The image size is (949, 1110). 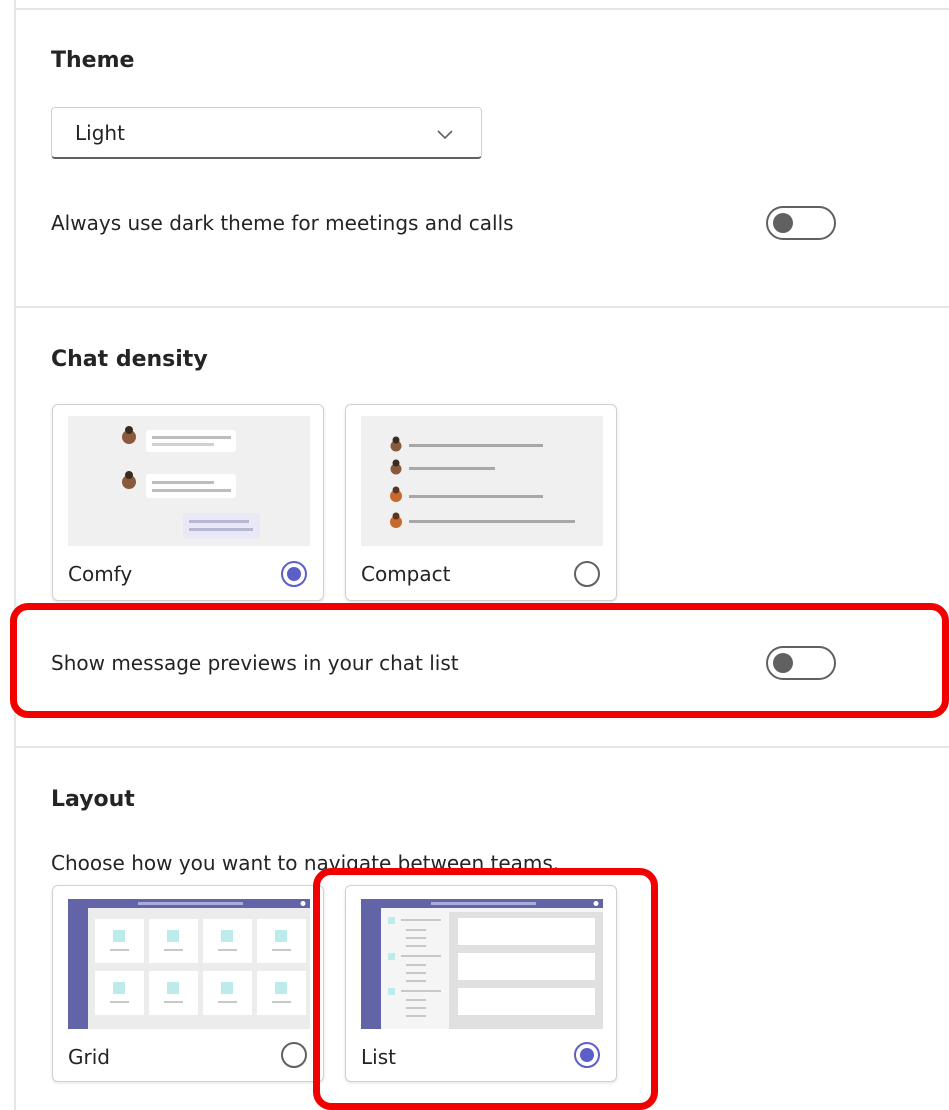 I want to click on grid-preview, so click(x=189, y=964).